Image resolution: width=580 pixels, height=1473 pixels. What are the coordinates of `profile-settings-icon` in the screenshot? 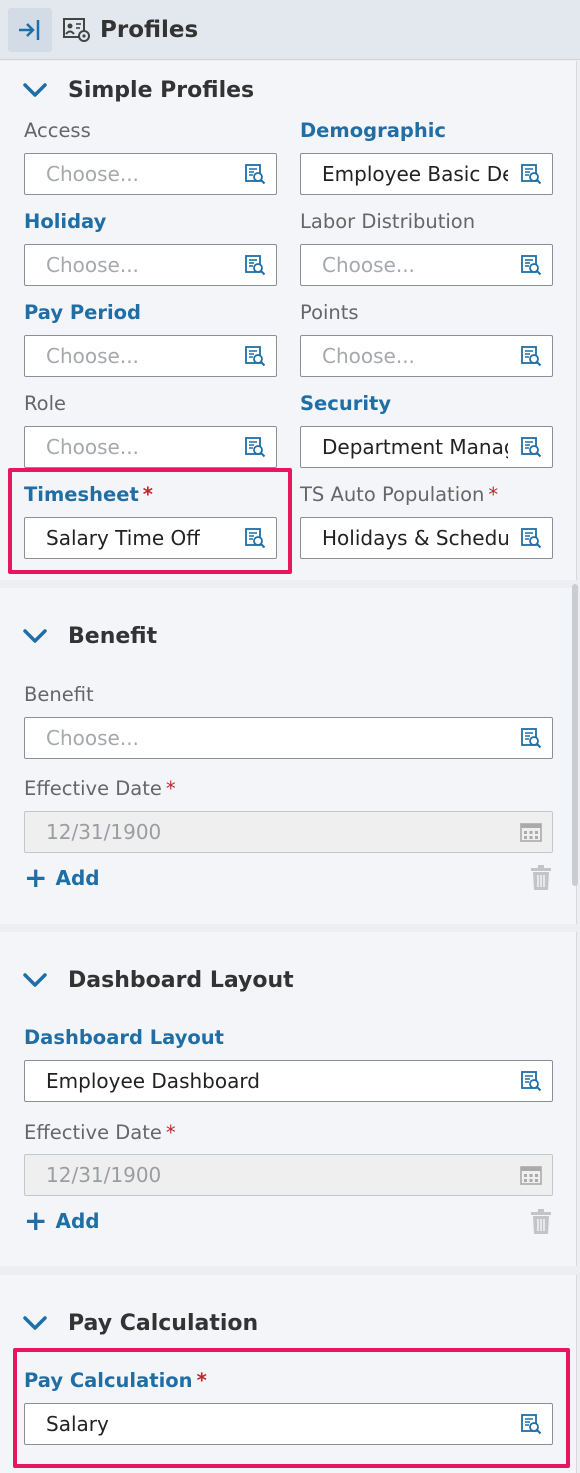 It's located at (77, 30).